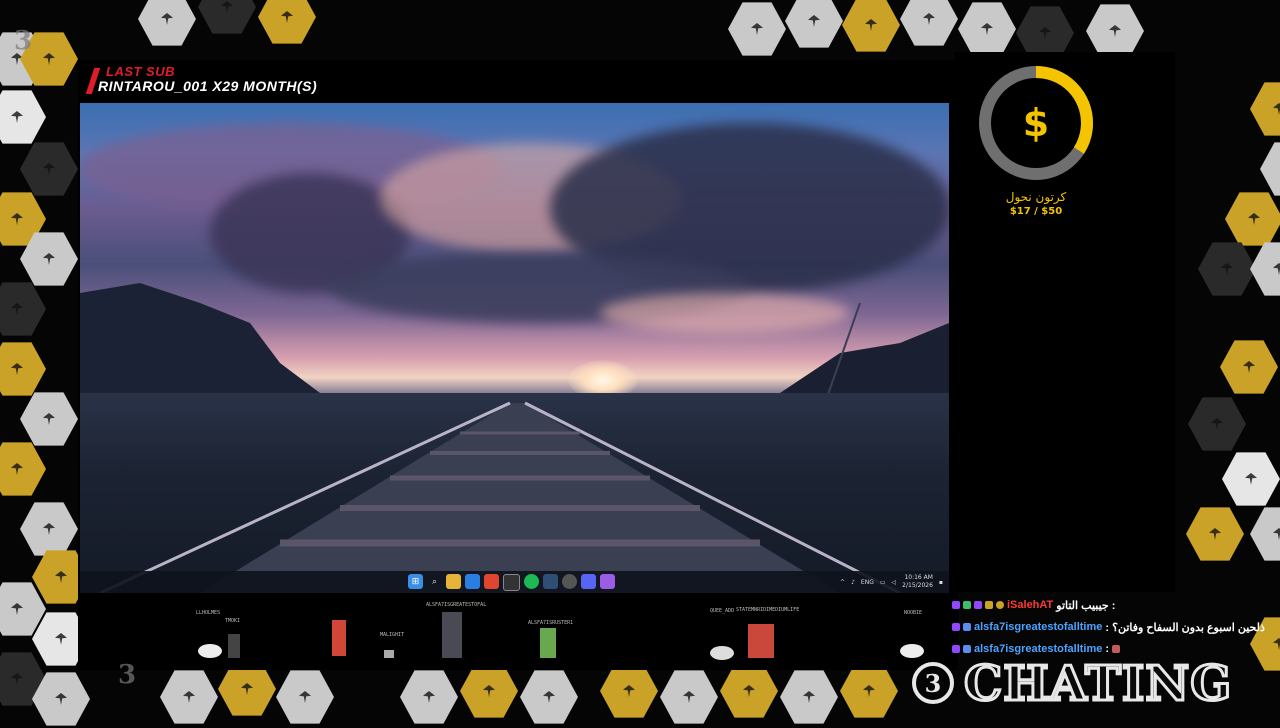  What do you see at coordinates (1107, 649) in the screenshot?
I see `chat-text: :` at bounding box center [1107, 649].